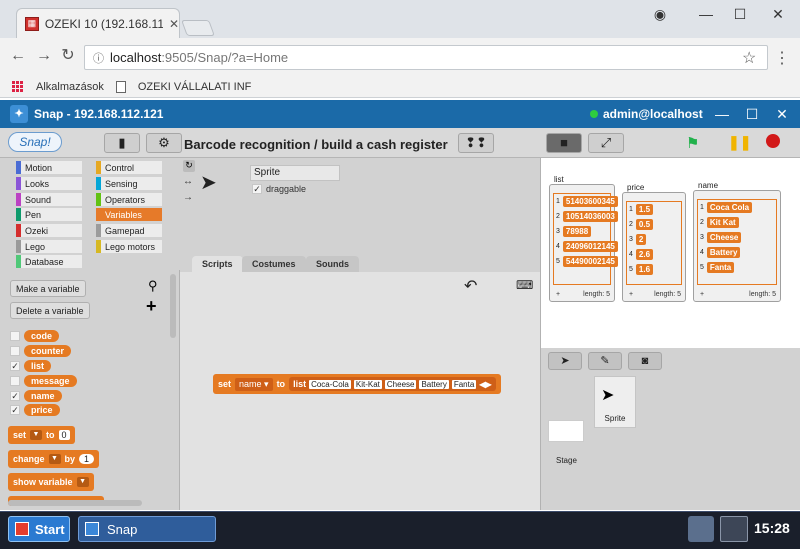  Describe the element at coordinates (173, 306) in the screenshot. I see `palette-scrollbar` at that location.